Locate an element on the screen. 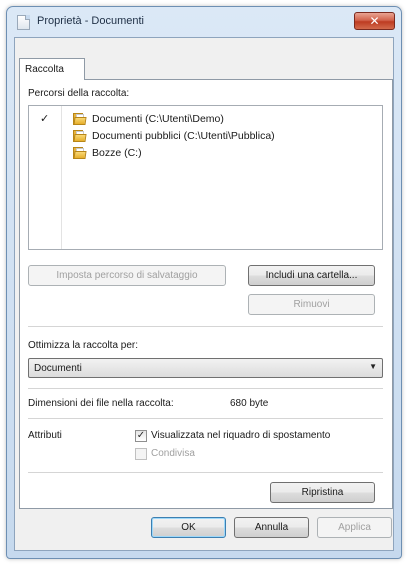  chevron-down-icon: ▼ is located at coordinates (373, 366).